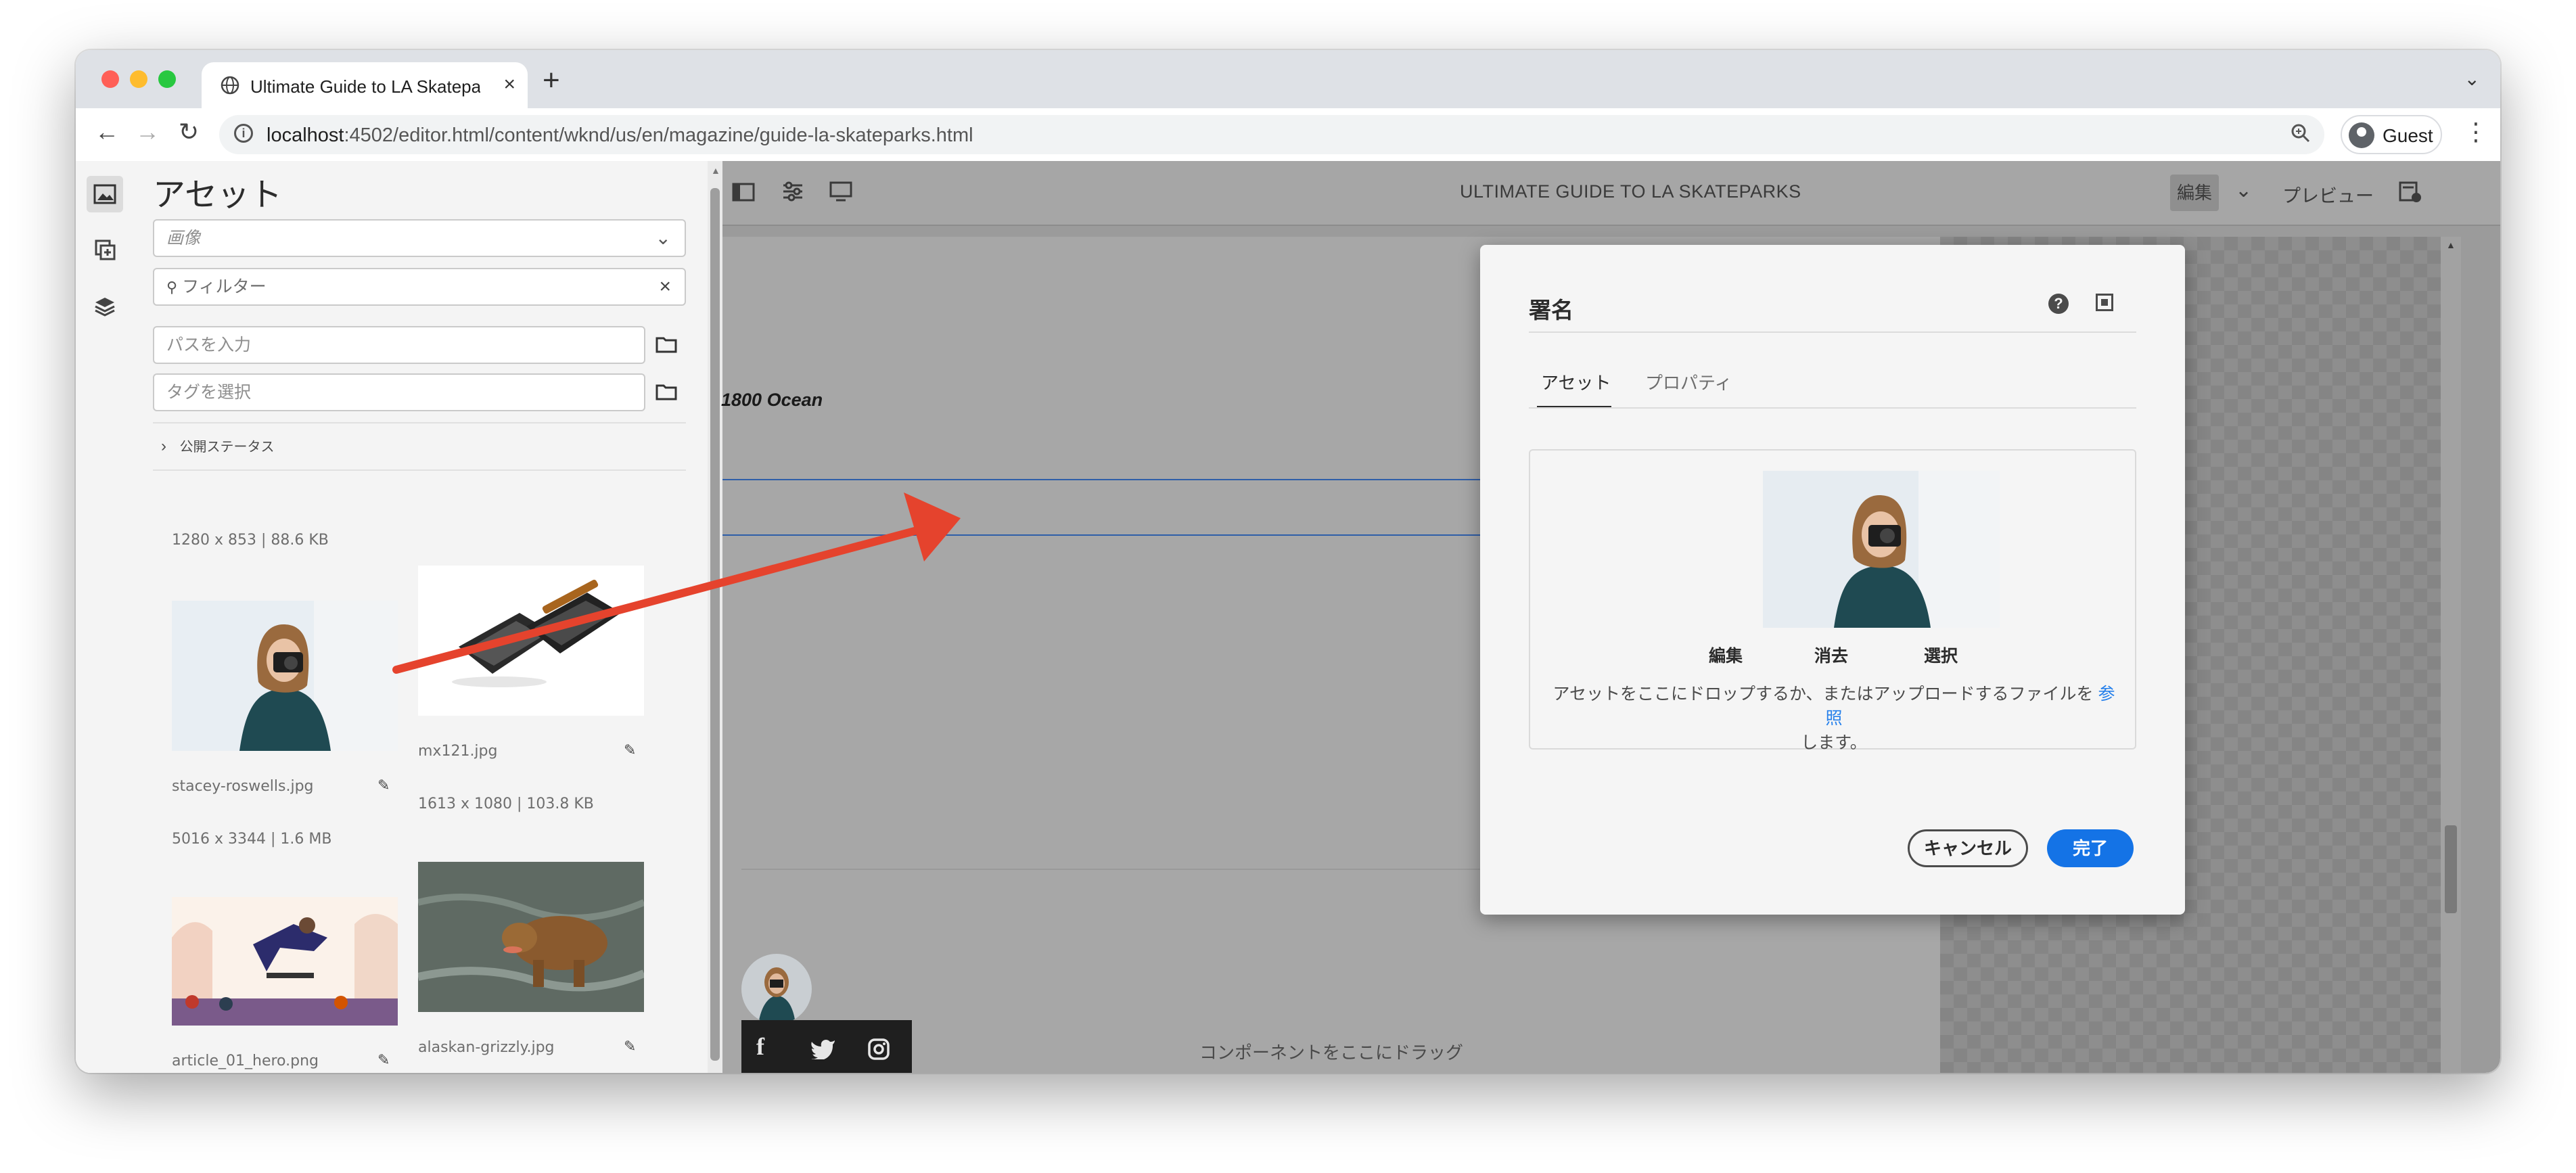  Describe the element at coordinates (105, 249) in the screenshot. I see `components-rail-icon` at that location.